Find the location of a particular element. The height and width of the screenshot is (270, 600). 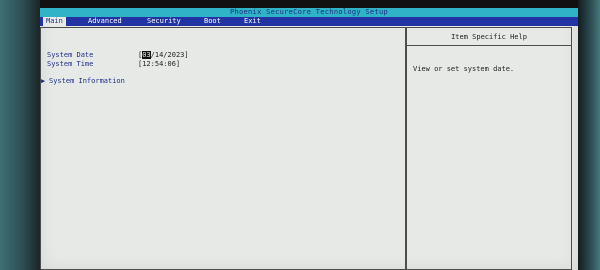

submenu-label: System Information is located at coordinates (87, 81).